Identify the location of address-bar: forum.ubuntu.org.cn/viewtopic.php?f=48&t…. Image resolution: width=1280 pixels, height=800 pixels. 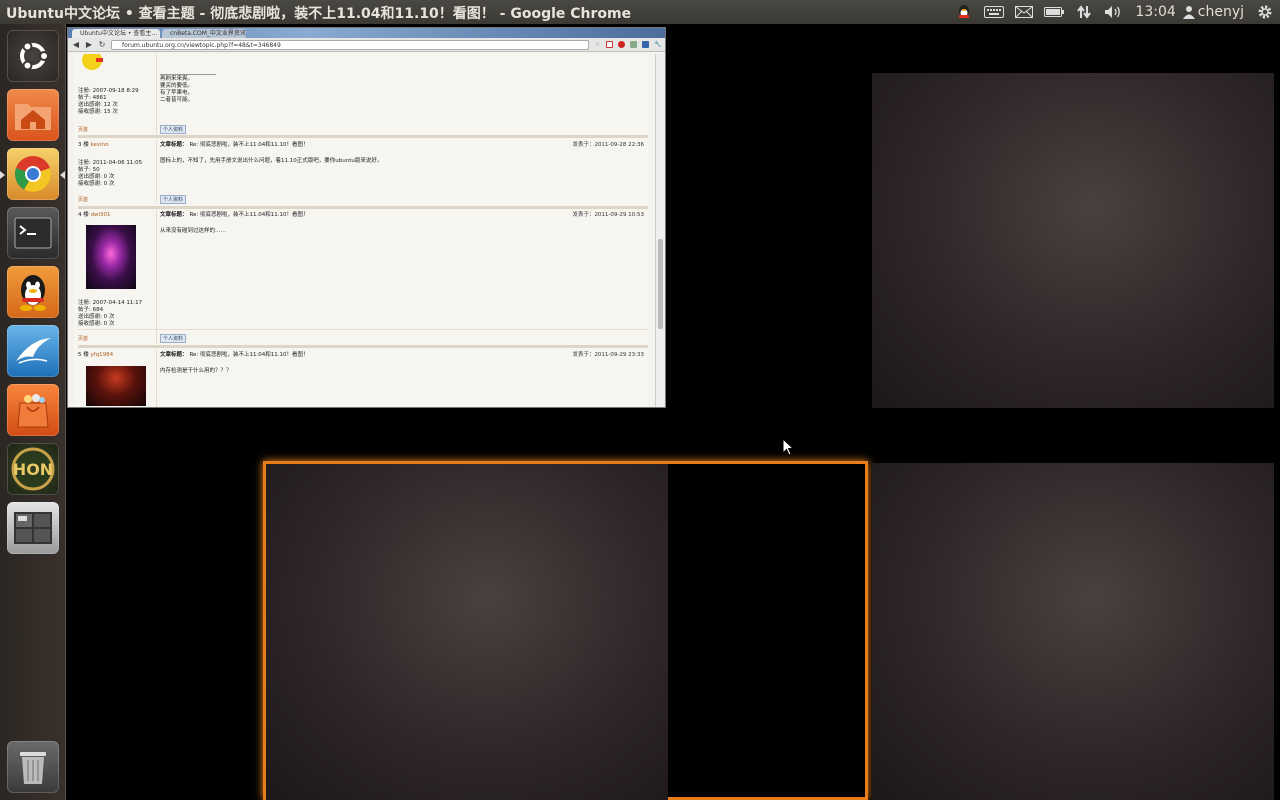
(350, 44).